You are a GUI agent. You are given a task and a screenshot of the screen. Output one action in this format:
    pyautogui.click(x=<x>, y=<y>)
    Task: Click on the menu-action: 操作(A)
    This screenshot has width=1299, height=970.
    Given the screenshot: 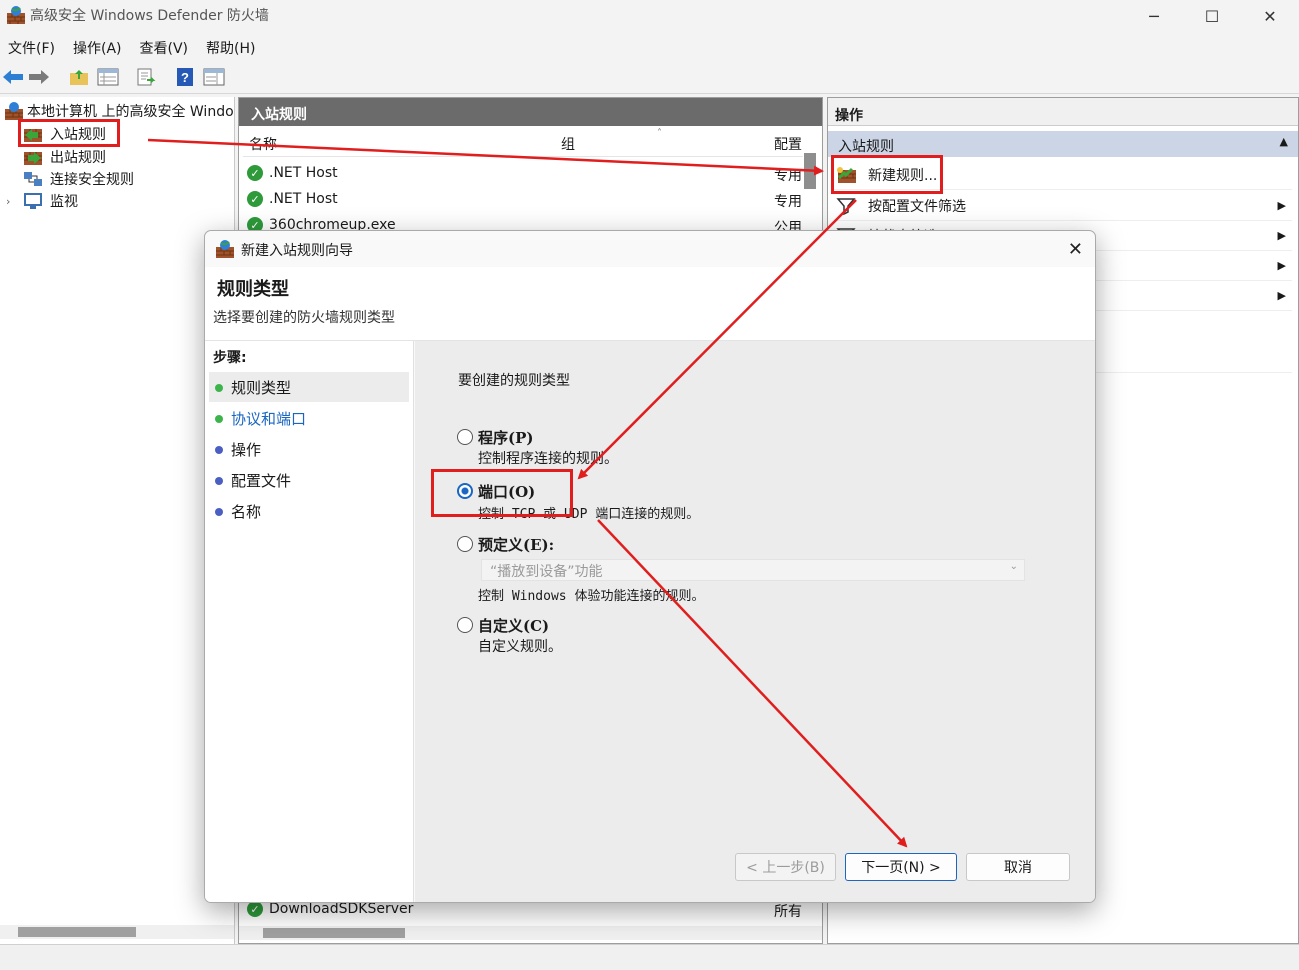 What is the action you would take?
    pyautogui.click(x=98, y=46)
    